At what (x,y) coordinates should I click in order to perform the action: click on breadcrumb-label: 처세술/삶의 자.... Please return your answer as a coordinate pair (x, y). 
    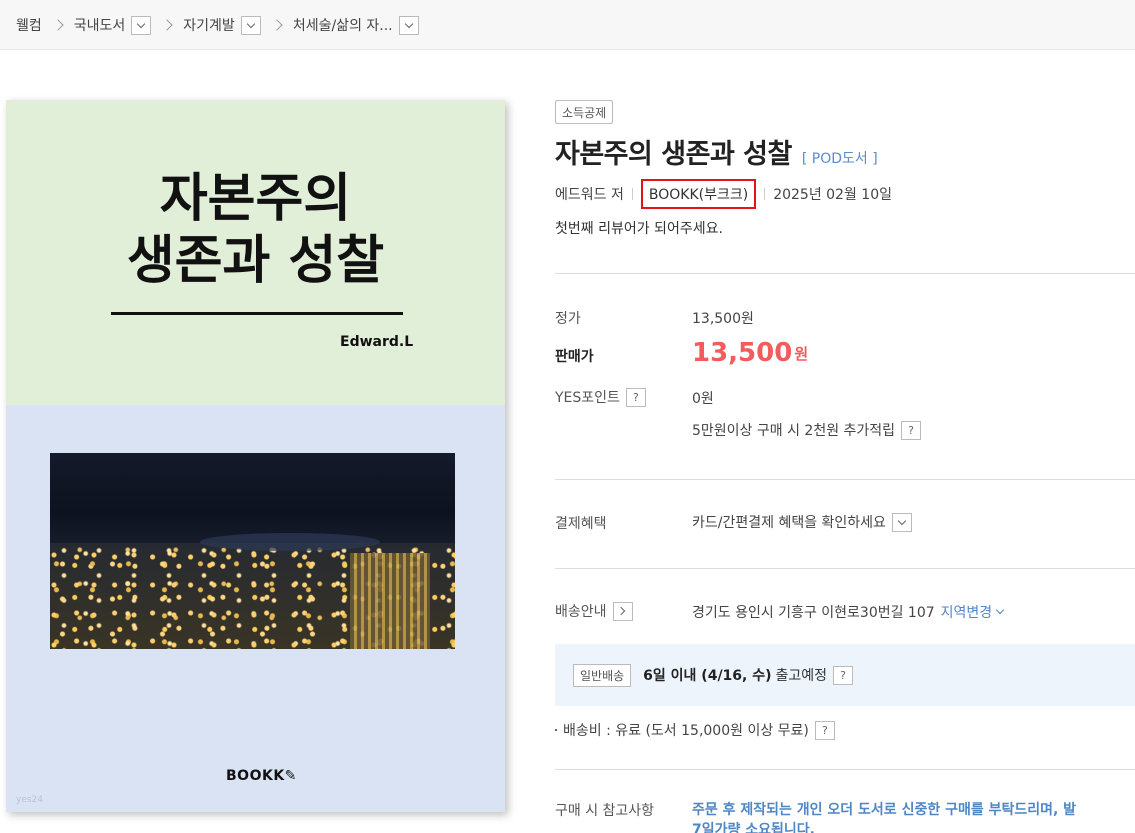
    Looking at the image, I should click on (343, 25).